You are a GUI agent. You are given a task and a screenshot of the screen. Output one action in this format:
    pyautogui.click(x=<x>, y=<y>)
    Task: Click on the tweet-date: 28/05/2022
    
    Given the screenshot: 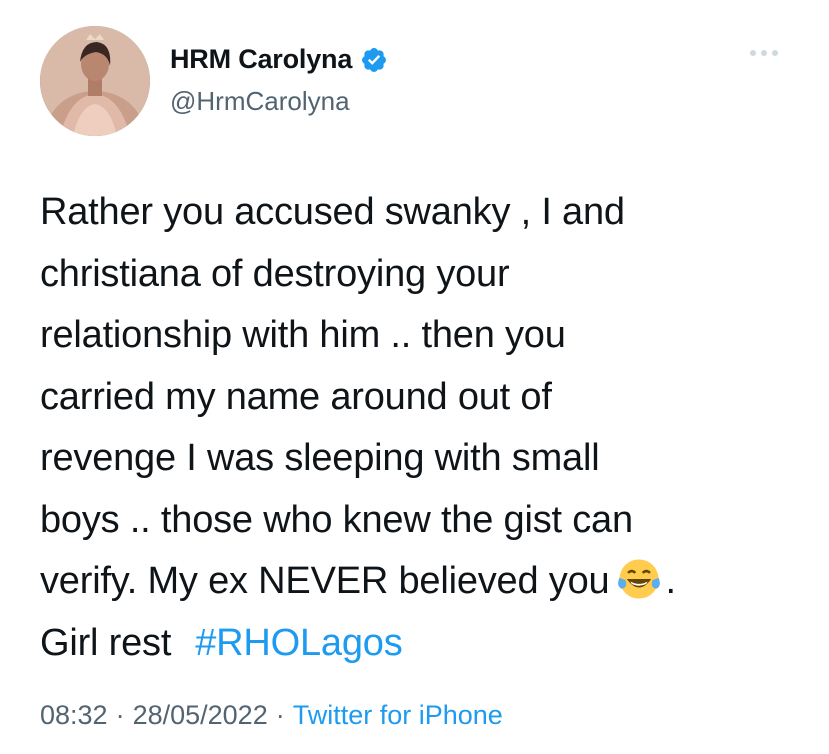 What is the action you would take?
    pyautogui.click(x=200, y=715)
    